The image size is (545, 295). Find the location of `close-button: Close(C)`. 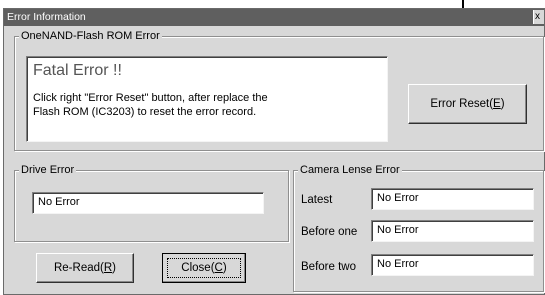

close-button: Close(C) is located at coordinates (204, 268).